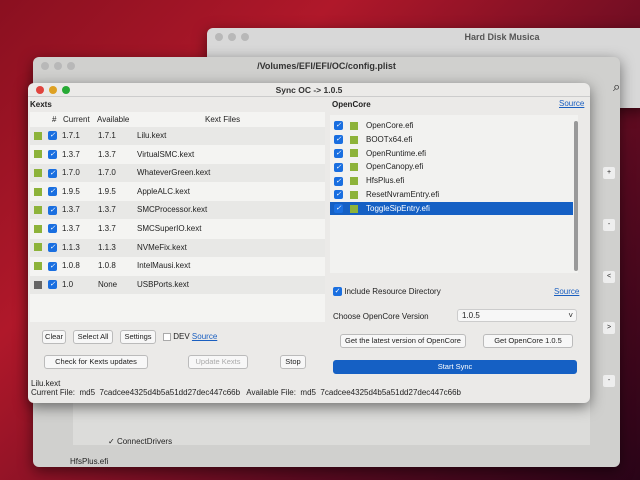 The width and height of the screenshot is (640, 480). What do you see at coordinates (71, 247) in the screenshot?
I see `current-version: 1.1.3` at bounding box center [71, 247].